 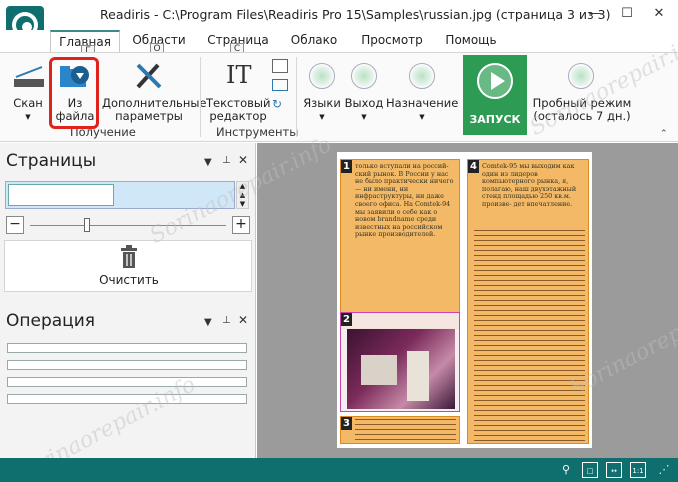 I want to click on zone3-text-lines, so click(x=405, y=430).